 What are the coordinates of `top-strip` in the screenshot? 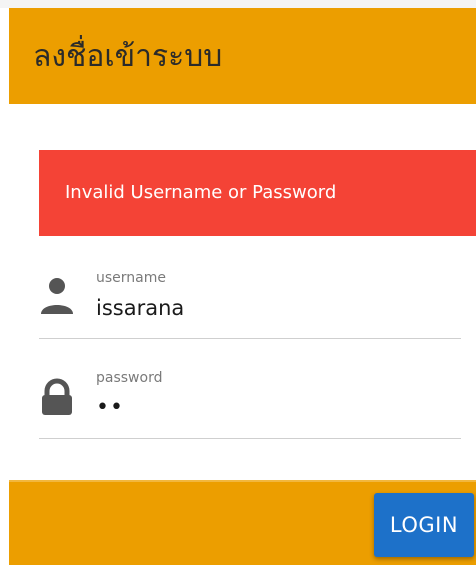 It's located at (238, 4).